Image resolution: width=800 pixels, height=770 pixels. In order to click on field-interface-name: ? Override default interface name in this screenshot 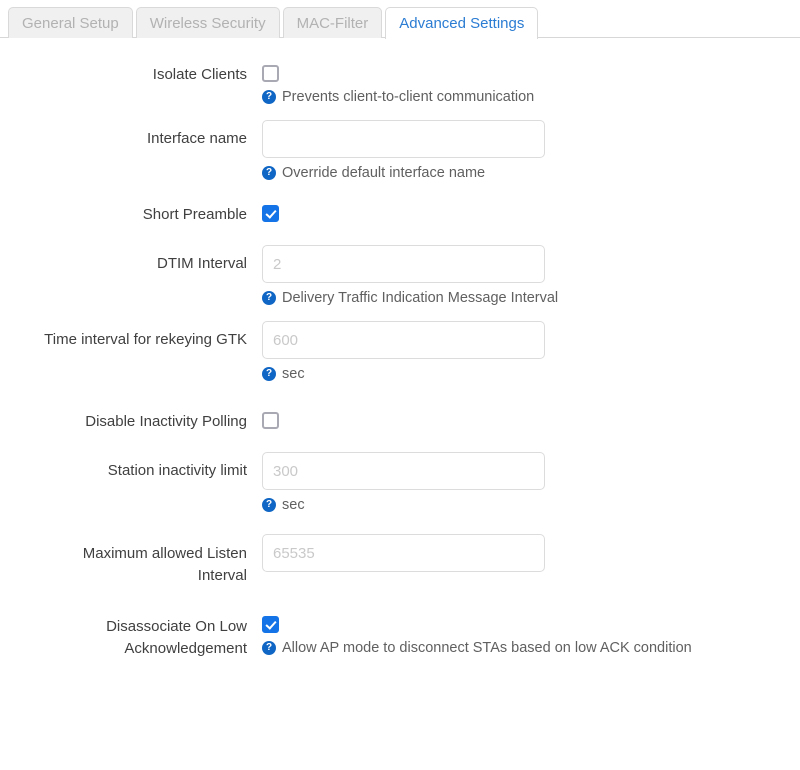, I will do `click(531, 151)`.